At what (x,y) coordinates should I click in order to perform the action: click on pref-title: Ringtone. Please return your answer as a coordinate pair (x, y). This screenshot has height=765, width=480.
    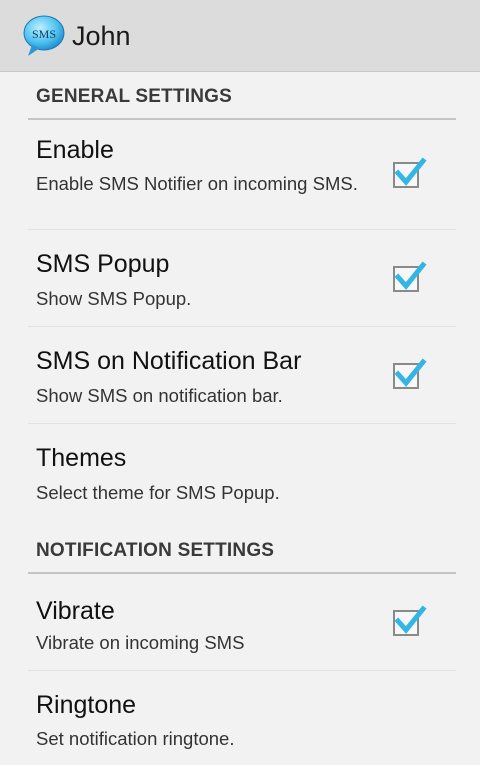
    Looking at the image, I should click on (86, 705).